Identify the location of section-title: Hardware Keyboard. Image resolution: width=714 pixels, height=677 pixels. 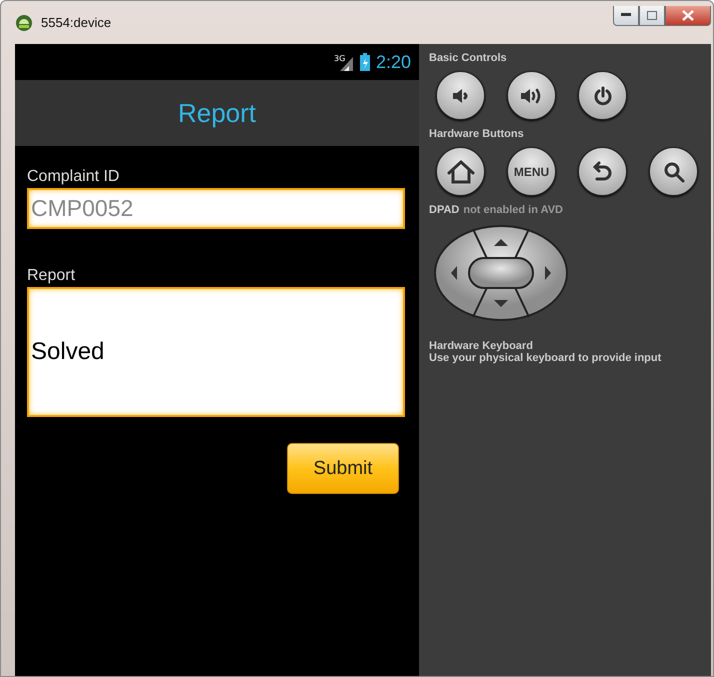
(481, 346).